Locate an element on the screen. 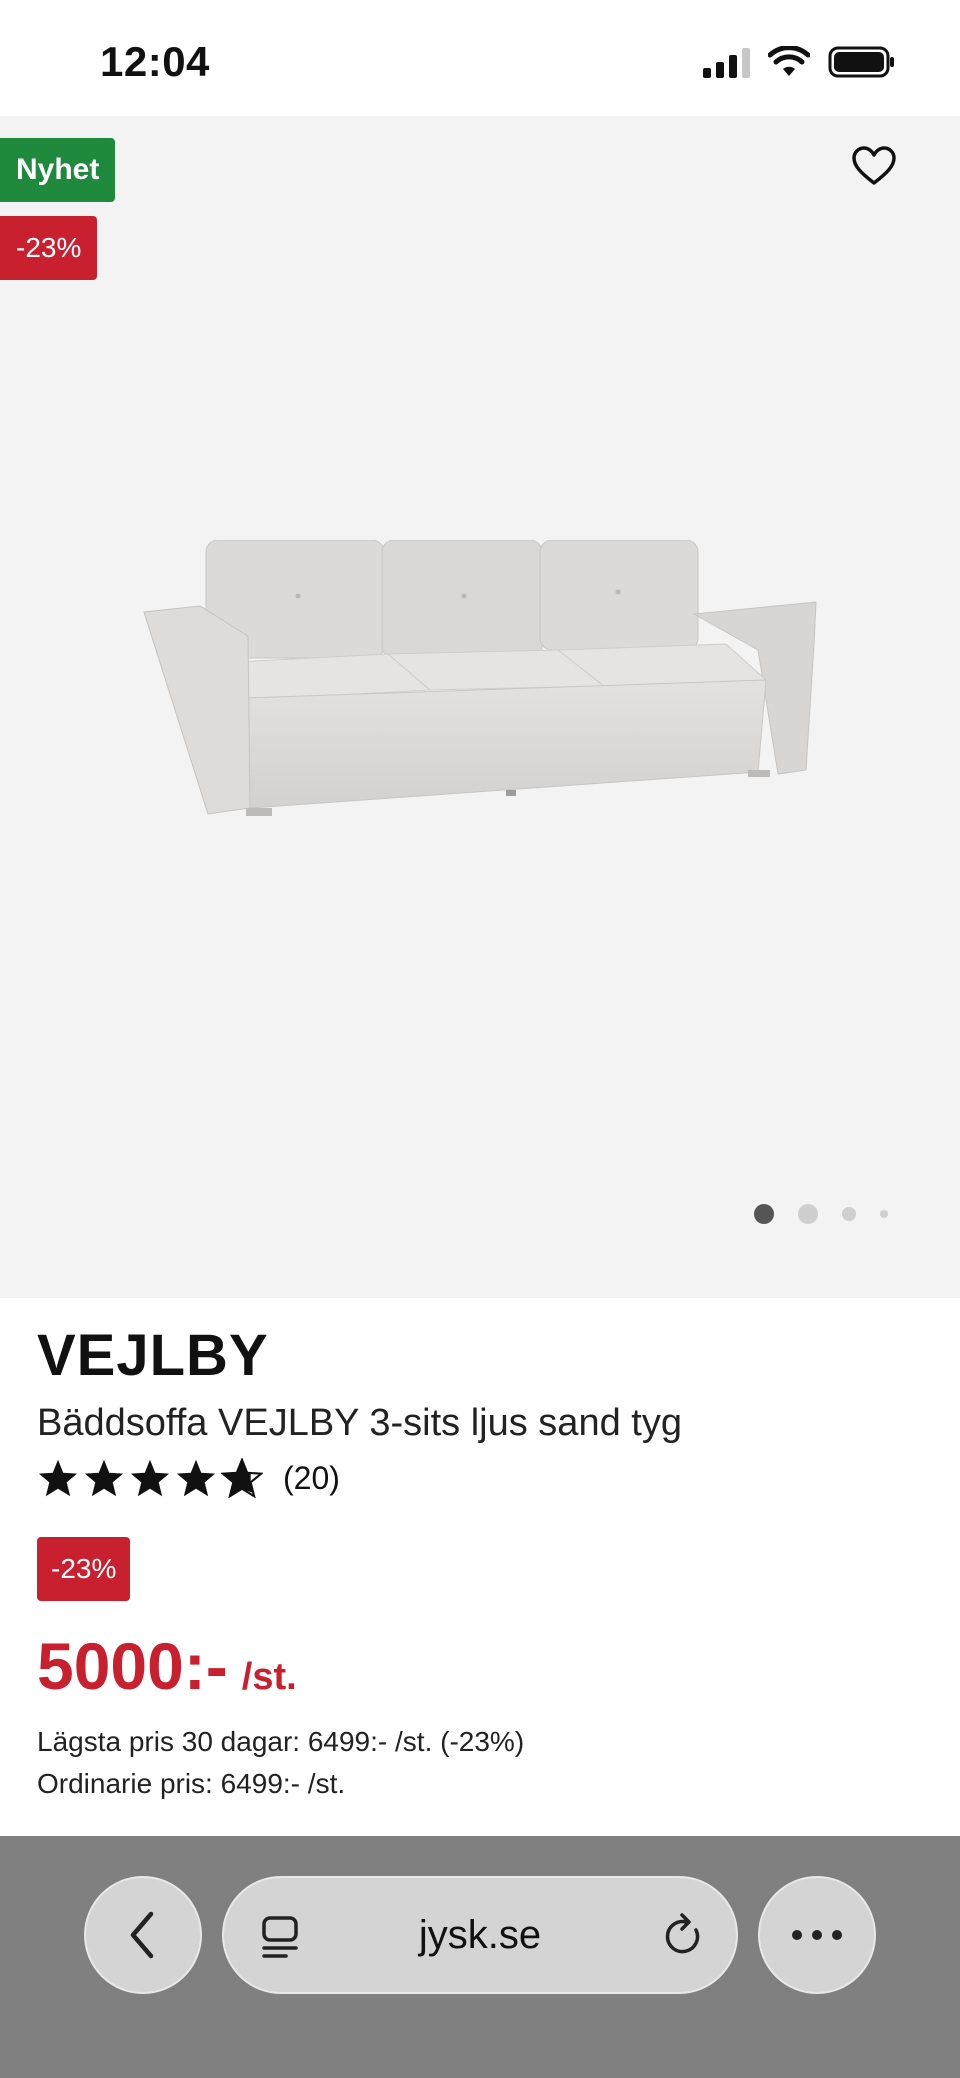 Image resolution: width=960 pixels, height=2078 pixels. address-bar: jysk.se is located at coordinates (480, 1935).